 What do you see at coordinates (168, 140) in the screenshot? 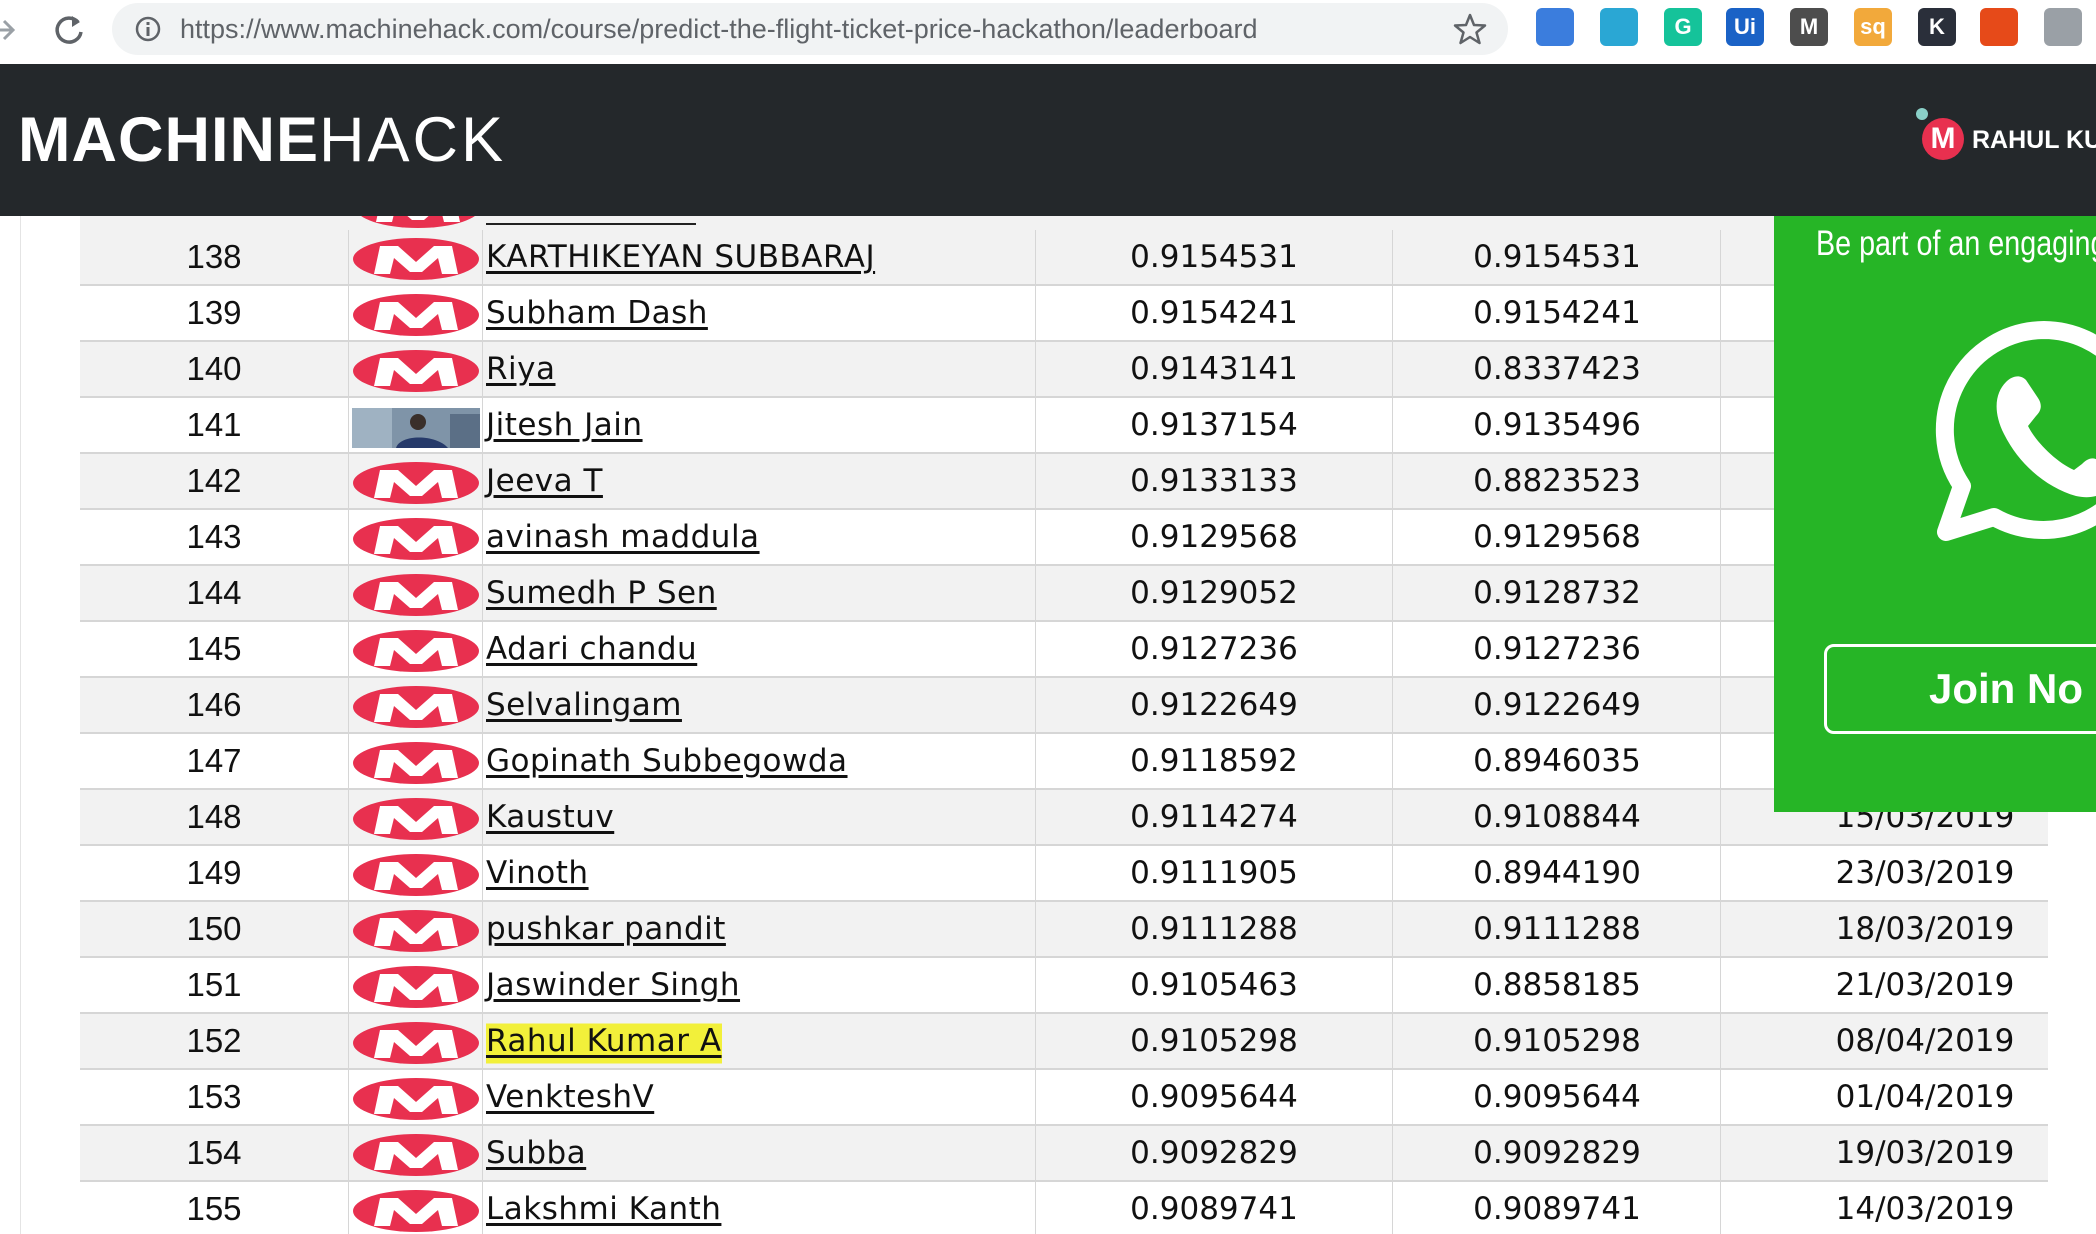
I see `logo-bold-text: MACHINE` at bounding box center [168, 140].